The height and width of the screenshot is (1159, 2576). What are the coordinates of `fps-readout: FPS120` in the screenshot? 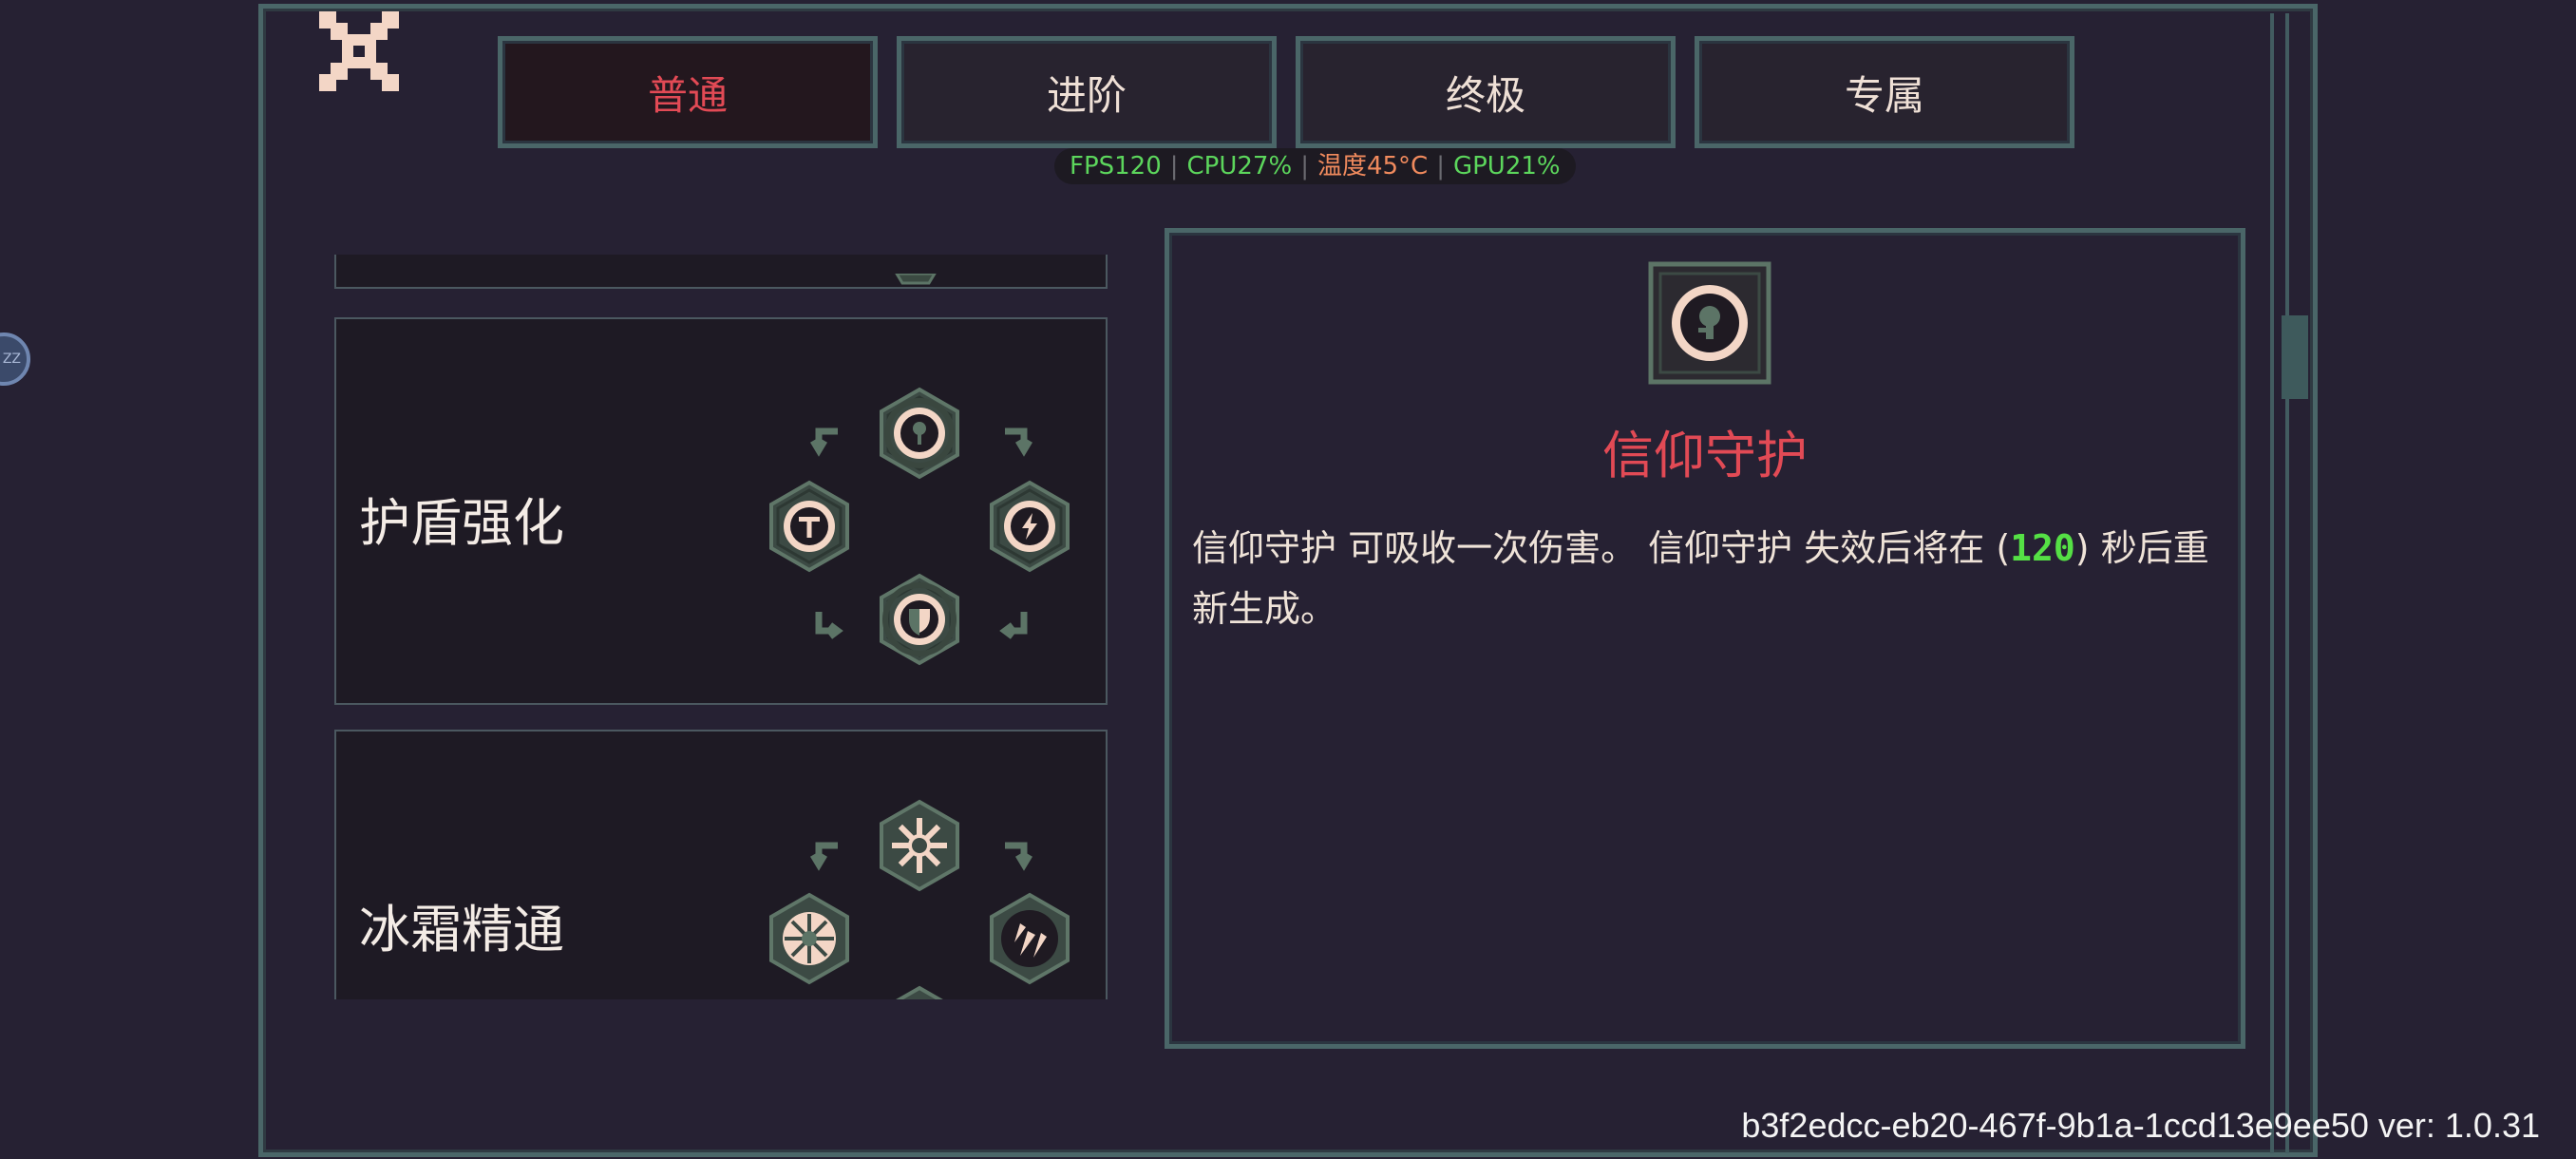 It's located at (1116, 166).